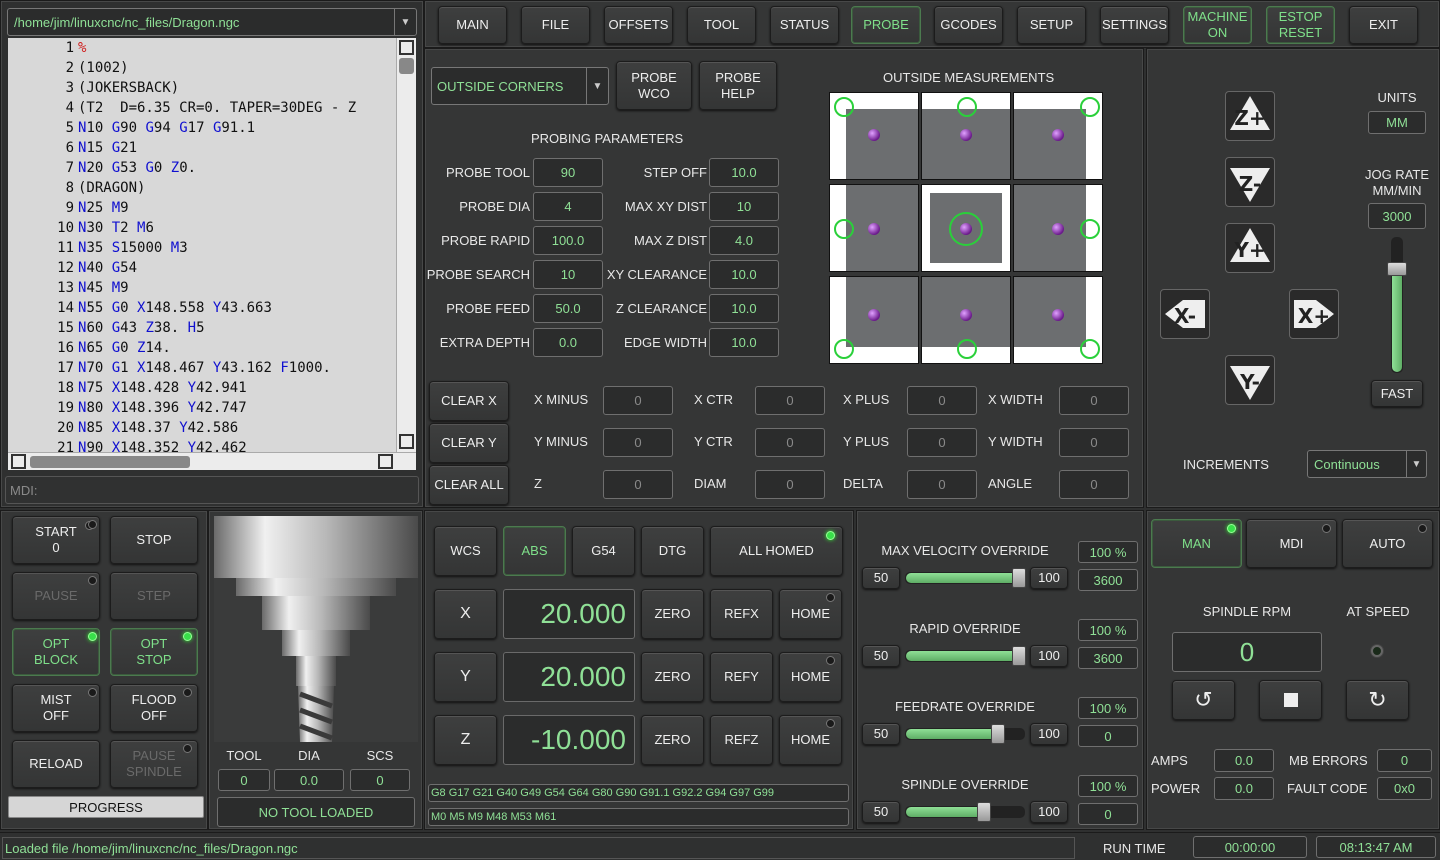 The image size is (1440, 860). I want to click on all-homed-button: ALL HOMED, so click(776, 551).